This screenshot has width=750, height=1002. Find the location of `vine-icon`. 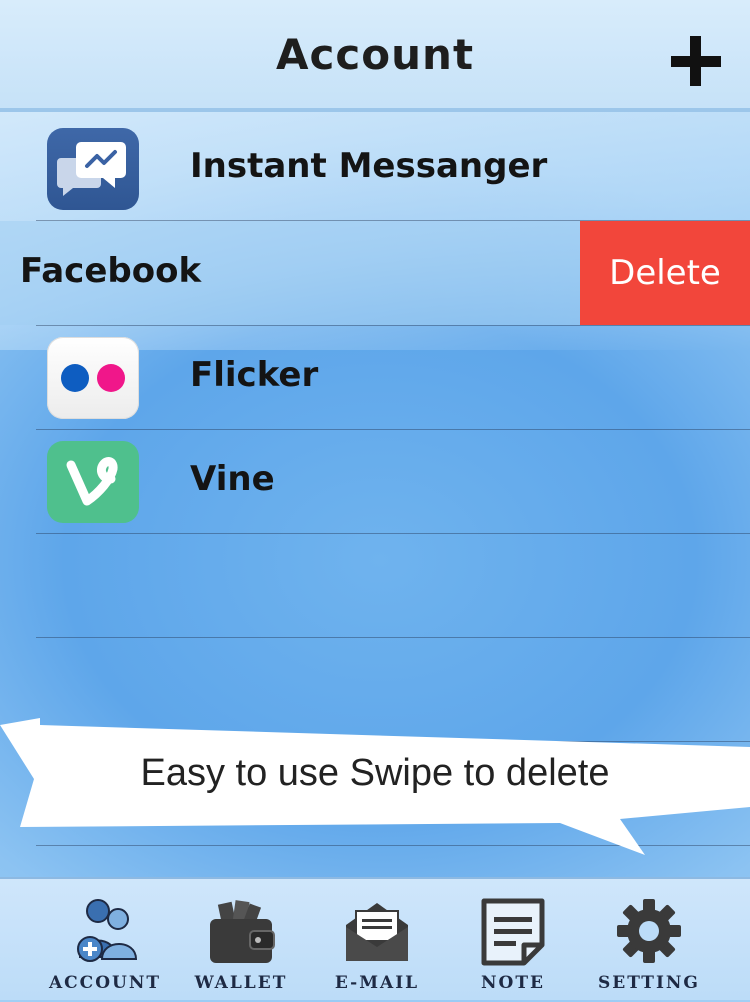

vine-icon is located at coordinates (93, 482).